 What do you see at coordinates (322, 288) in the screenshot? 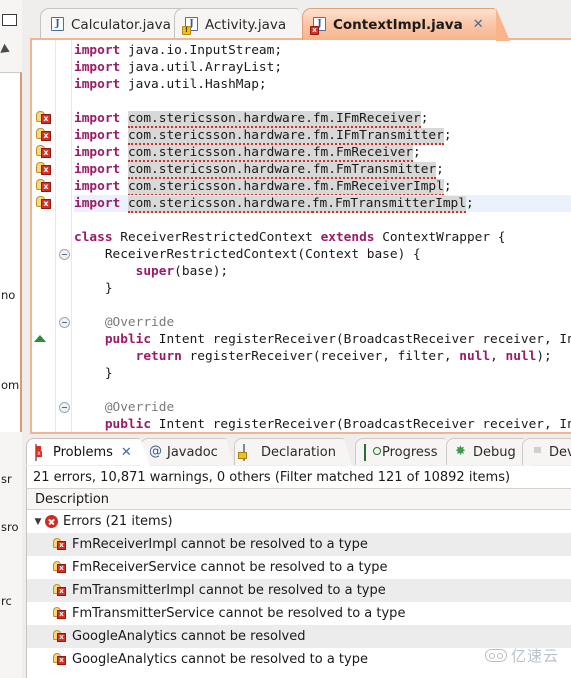
I see `code-line: }` at bounding box center [322, 288].